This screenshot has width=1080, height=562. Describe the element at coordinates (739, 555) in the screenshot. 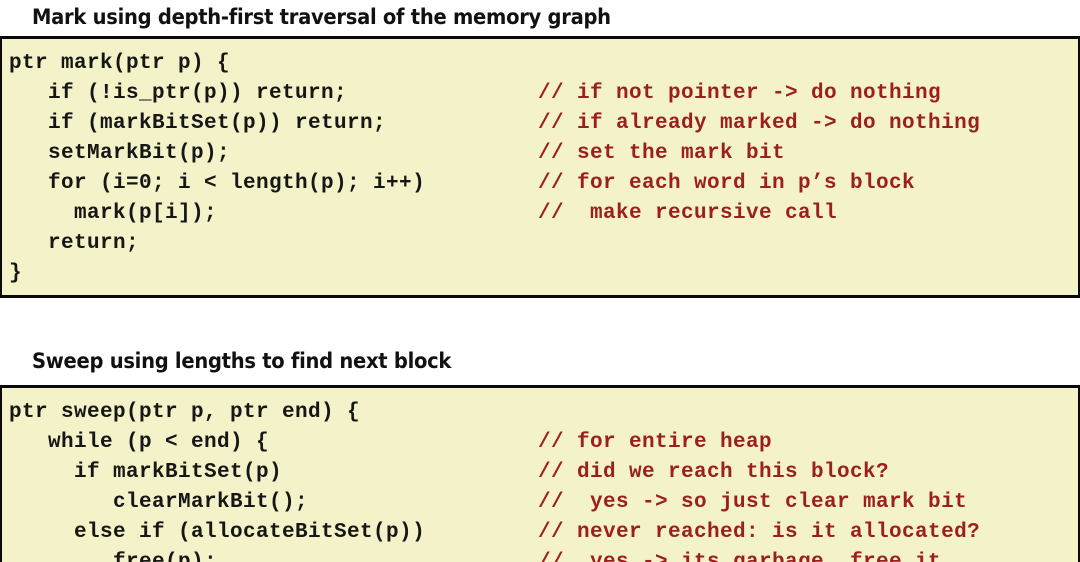

I see `code-line-comment: // yes -> its garbage, free it` at that location.